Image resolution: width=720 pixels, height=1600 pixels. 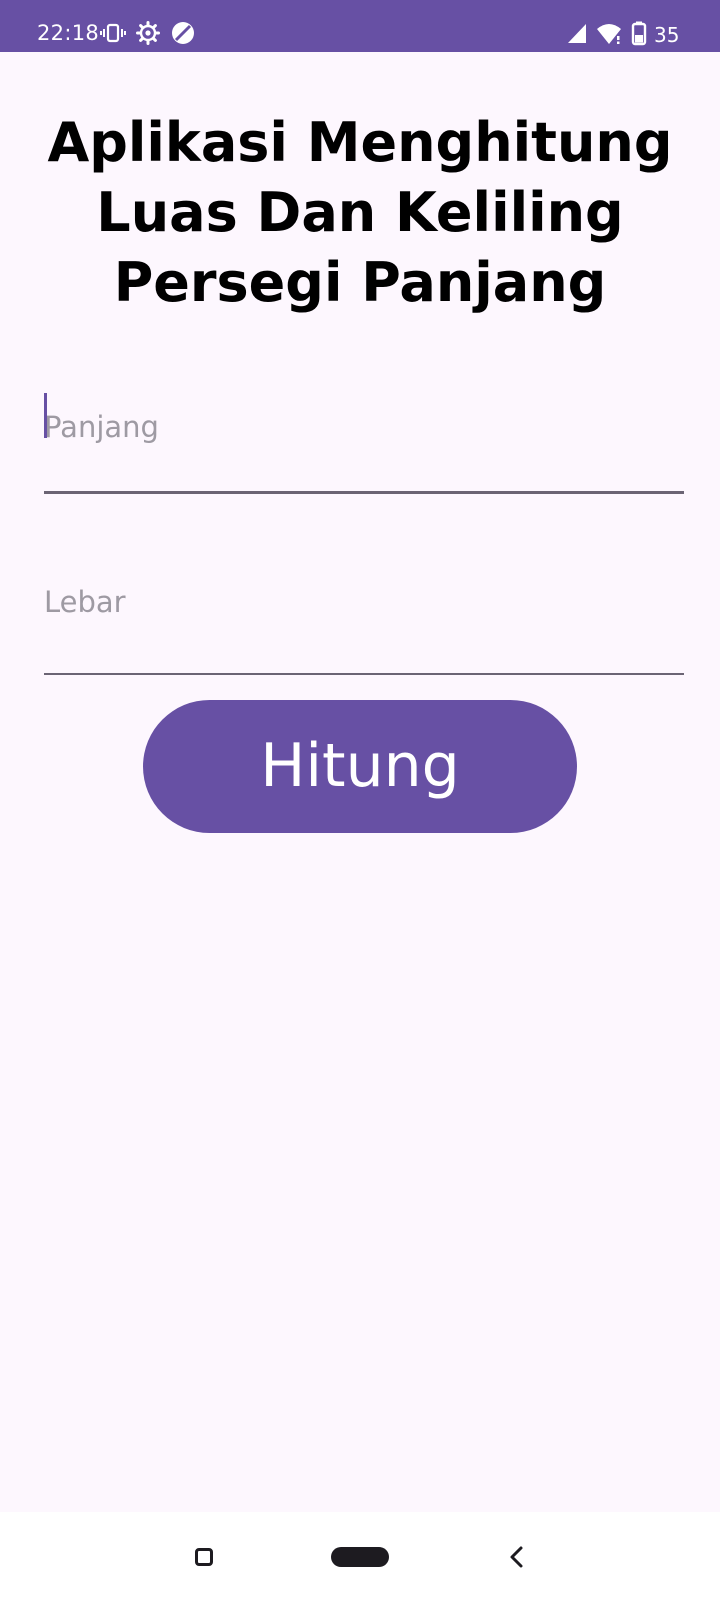 I want to click on panjang-field, so click(x=364, y=440).